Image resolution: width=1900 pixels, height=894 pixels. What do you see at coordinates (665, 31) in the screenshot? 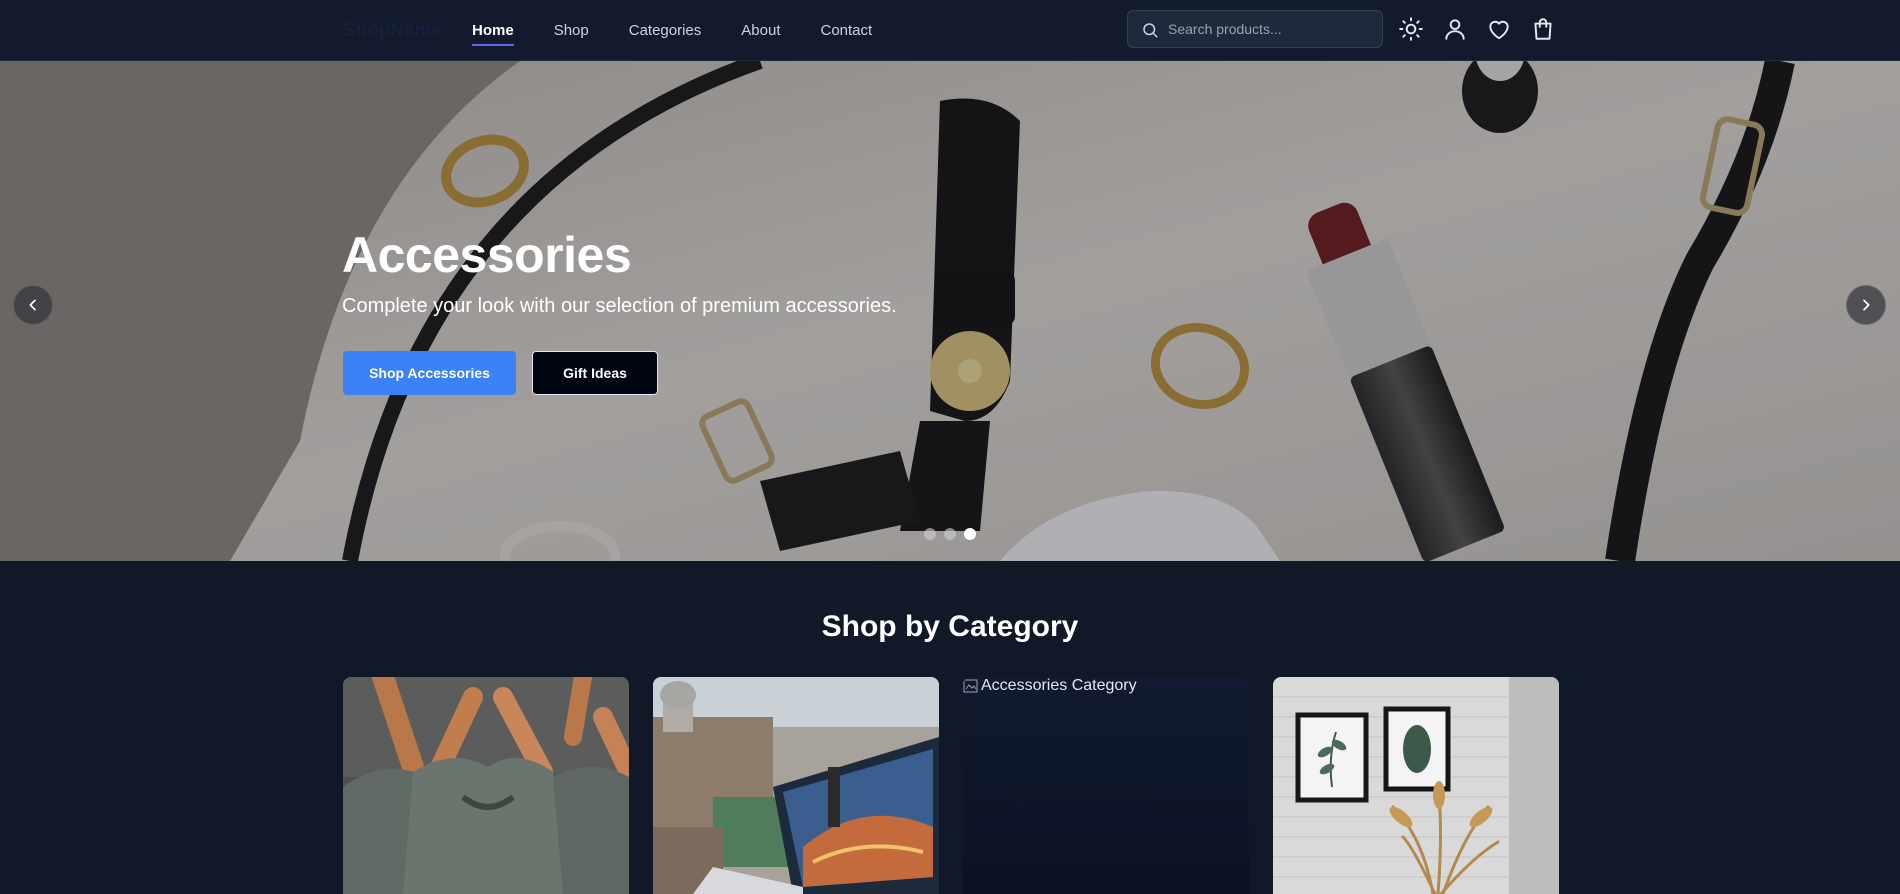
I see `nav-link-categories: Categories` at bounding box center [665, 31].